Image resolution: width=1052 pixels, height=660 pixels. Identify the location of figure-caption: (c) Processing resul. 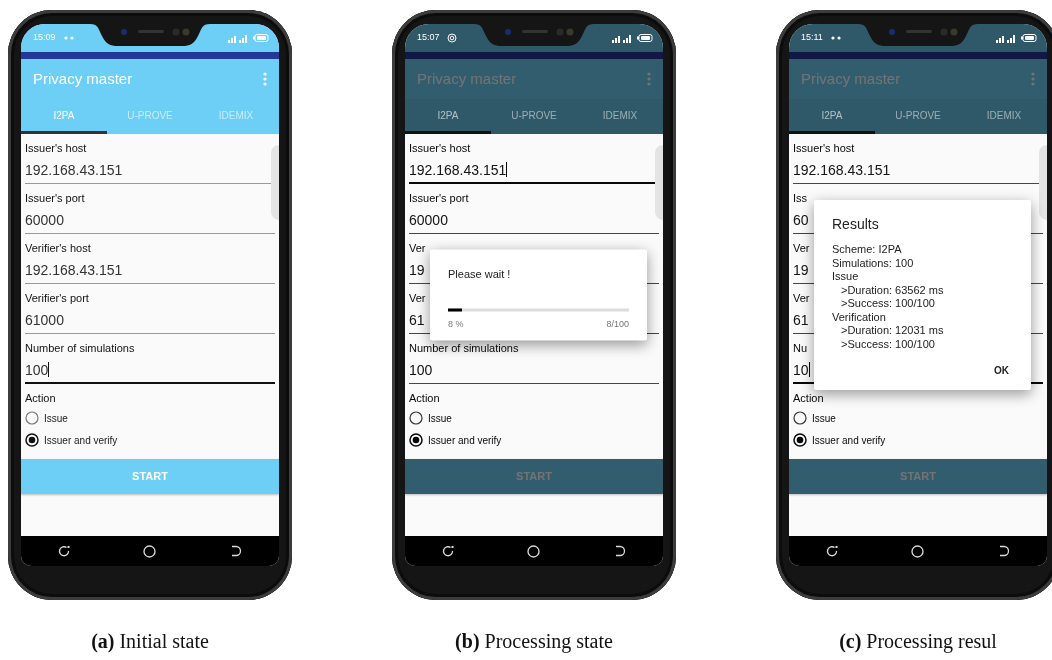
(918, 642).